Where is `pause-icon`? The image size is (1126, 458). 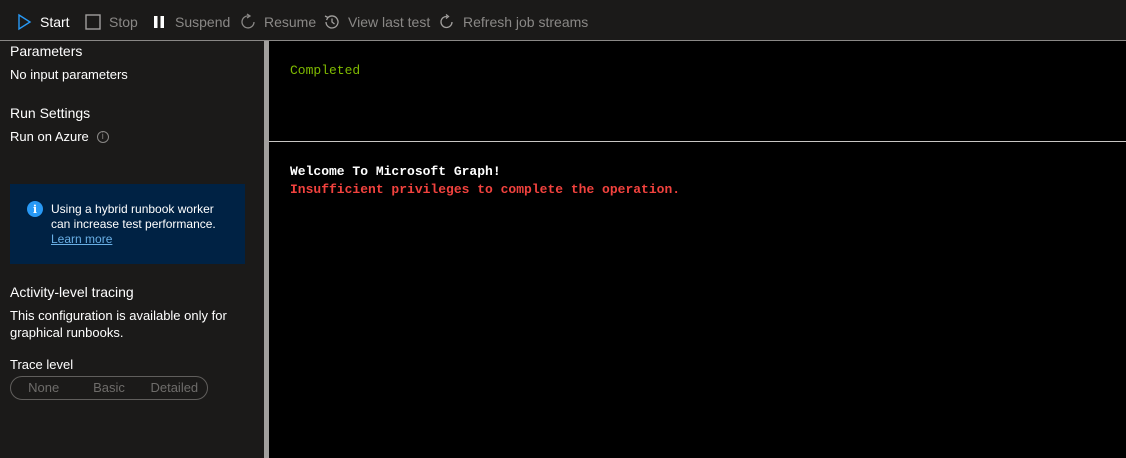
pause-icon is located at coordinates (159, 22).